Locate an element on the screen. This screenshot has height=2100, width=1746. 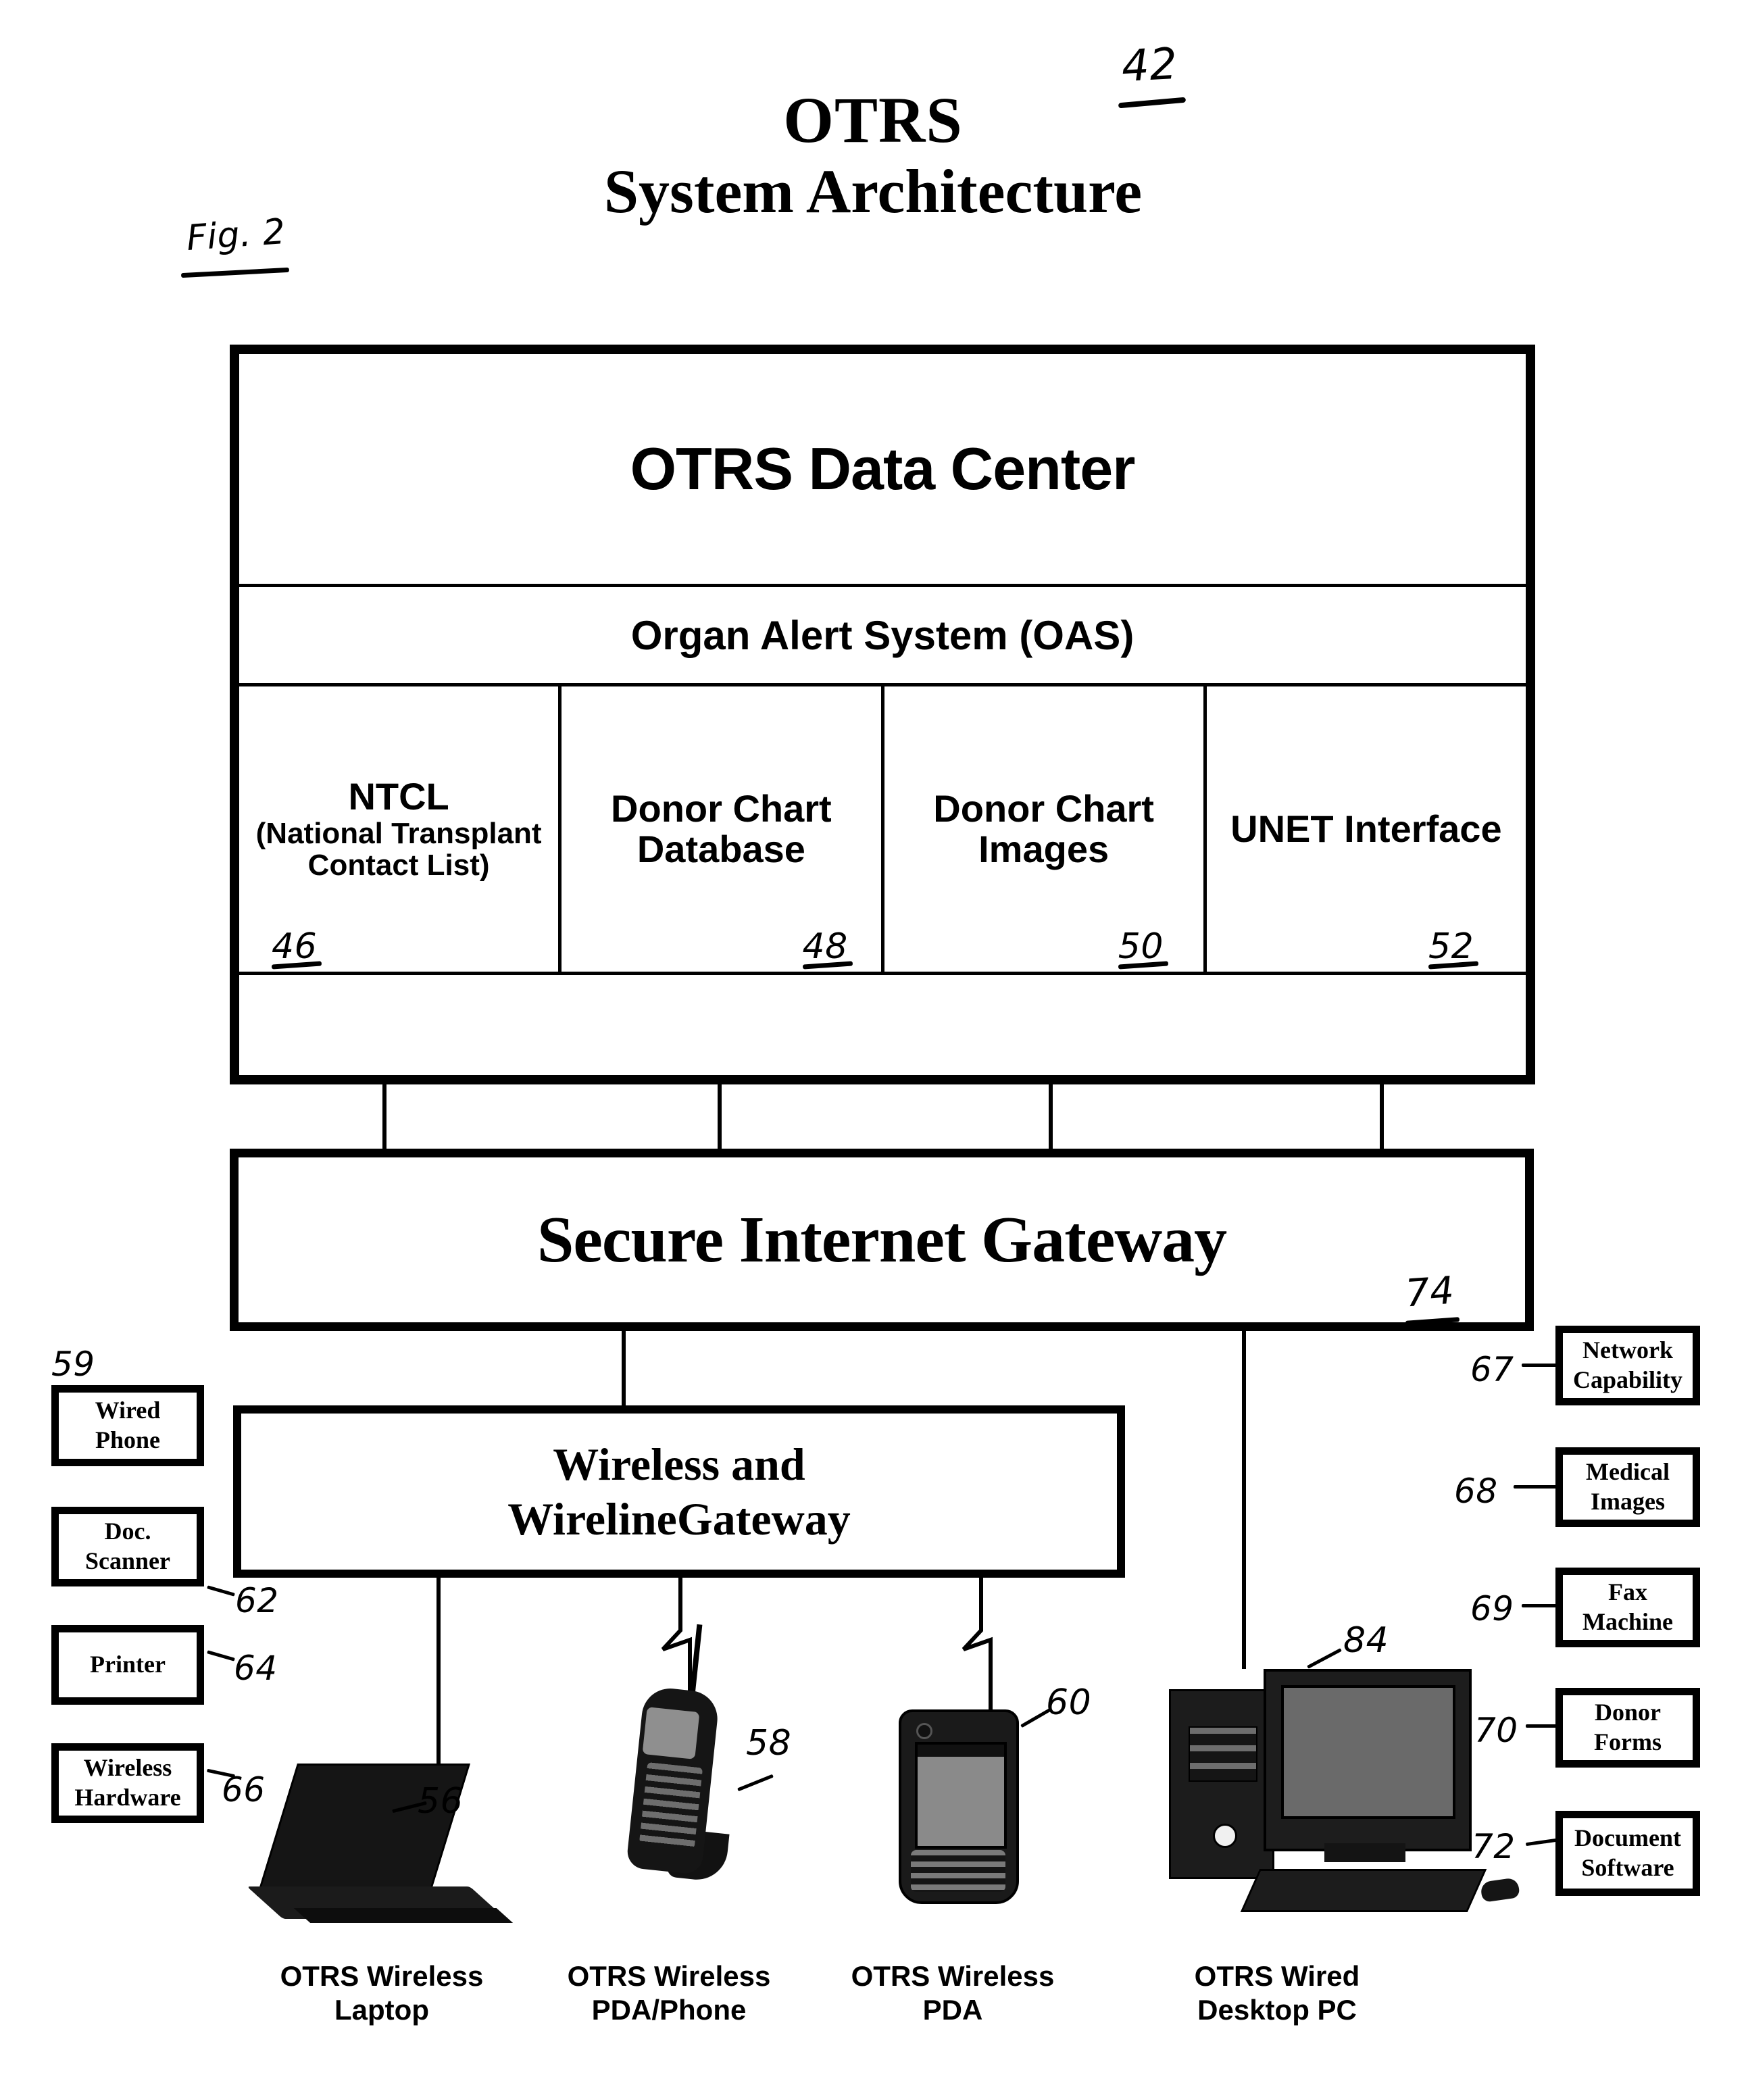
organ-alert-system-title: Organ Alert System (OAS) is located at coordinates (882, 635).